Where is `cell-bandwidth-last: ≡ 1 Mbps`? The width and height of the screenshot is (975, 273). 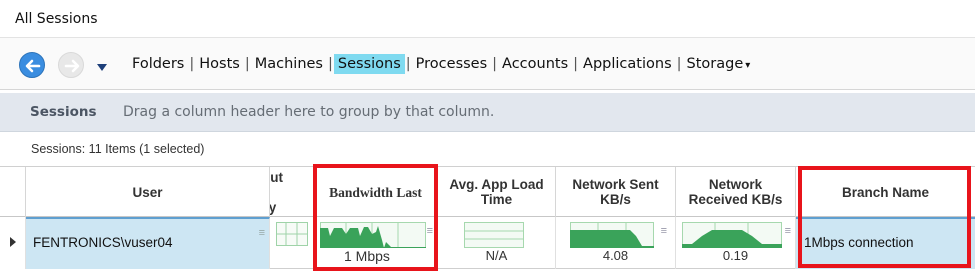 cell-bandwidth-last: ≡ 1 Mbps is located at coordinates (376, 243).